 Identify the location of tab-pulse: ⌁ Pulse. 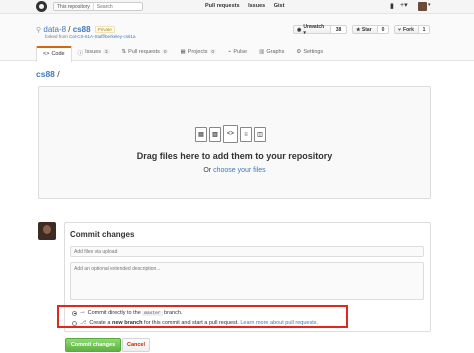
(237, 53).